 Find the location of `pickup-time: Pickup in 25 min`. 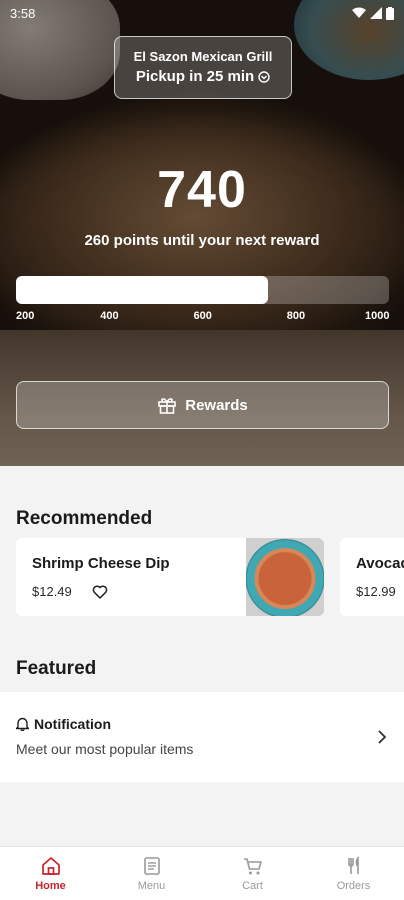

pickup-time: Pickup in 25 min is located at coordinates (195, 76).